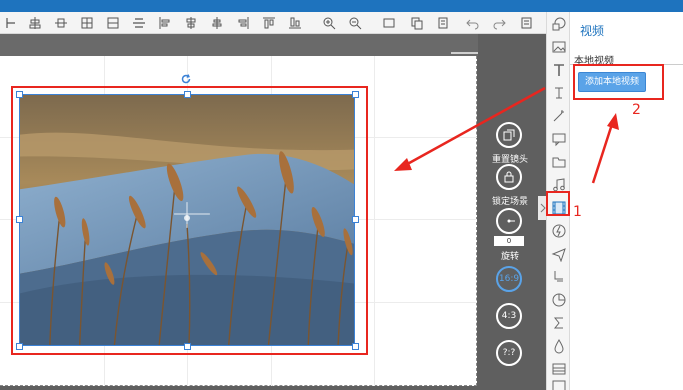  Describe the element at coordinates (509, 257) in the screenshot. I see `rotate-label: 旋转` at that location.